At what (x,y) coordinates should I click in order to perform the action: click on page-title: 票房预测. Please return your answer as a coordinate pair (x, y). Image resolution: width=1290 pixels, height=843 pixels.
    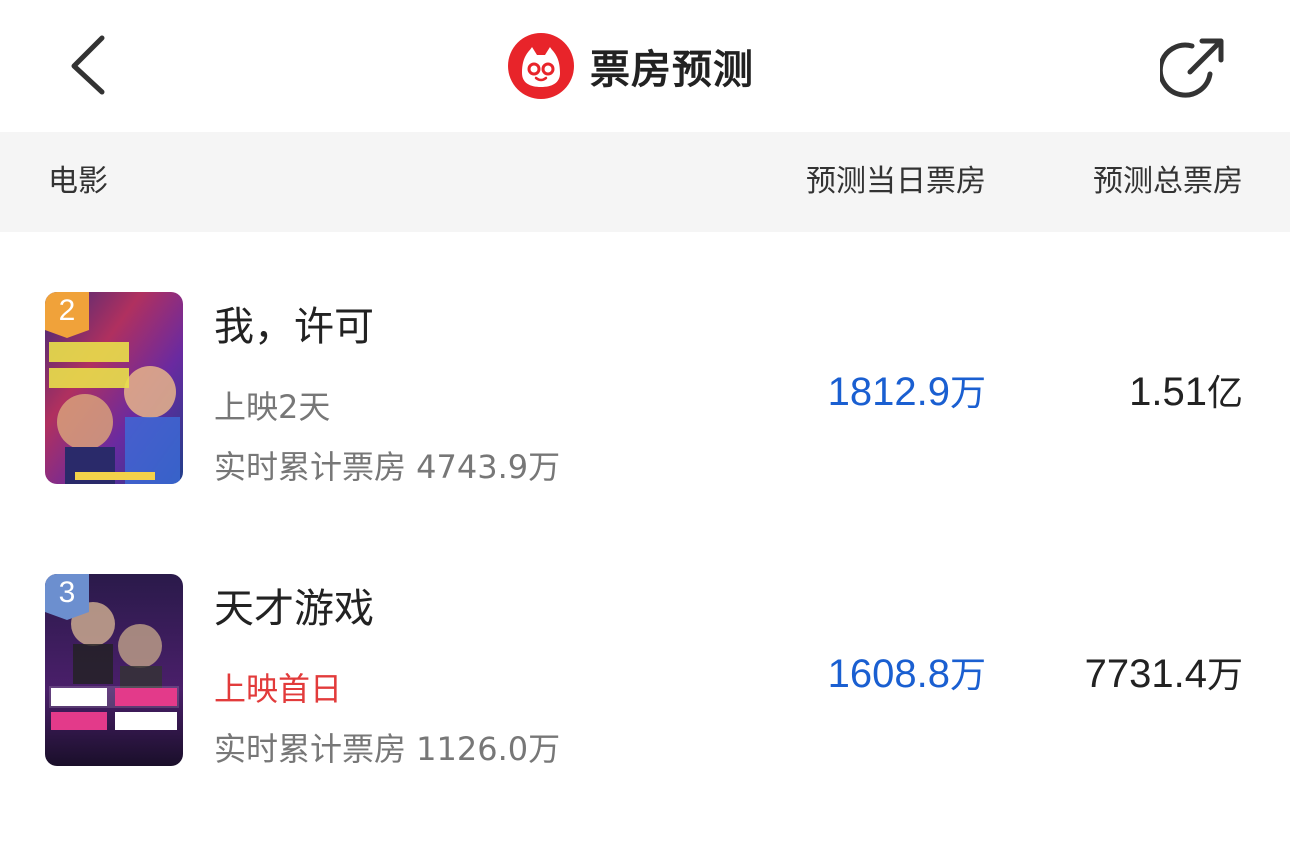
    Looking at the image, I should click on (672, 70).